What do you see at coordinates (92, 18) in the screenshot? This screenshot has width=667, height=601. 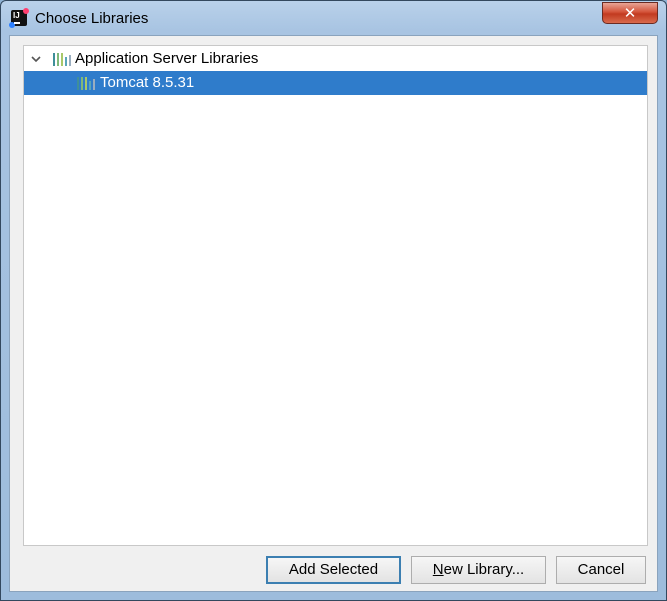 I see `window-title: Choose Libraries` at bounding box center [92, 18].